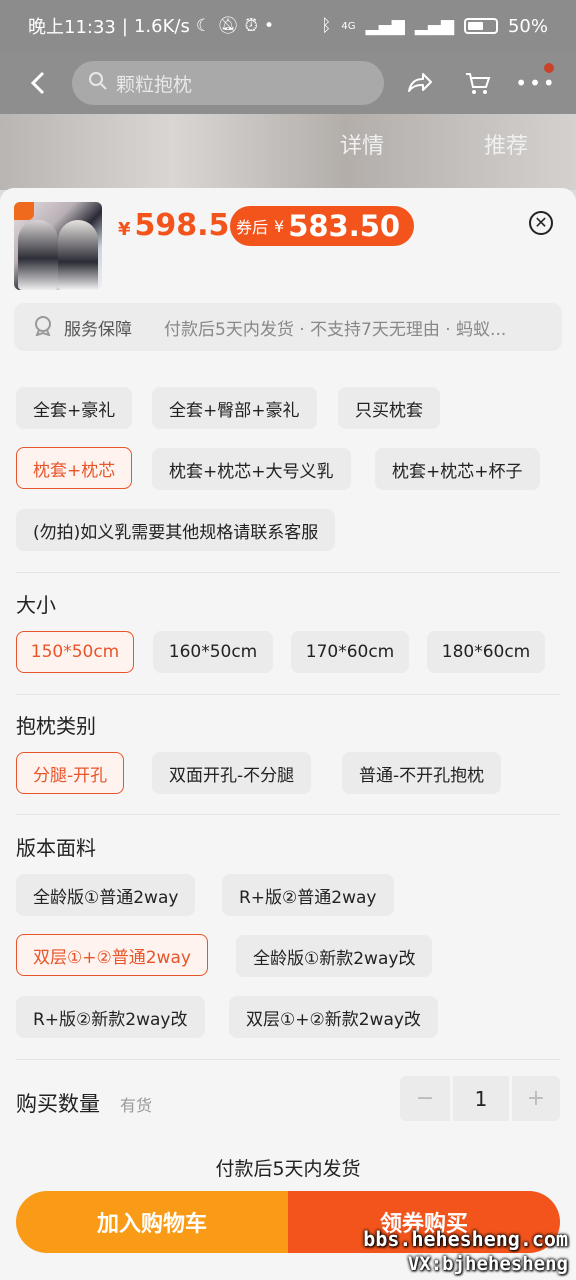 The image size is (576, 1280). What do you see at coordinates (465, 1239) in the screenshot?
I see `watermark-line-1: bbs.hehesheng.com` at bounding box center [465, 1239].